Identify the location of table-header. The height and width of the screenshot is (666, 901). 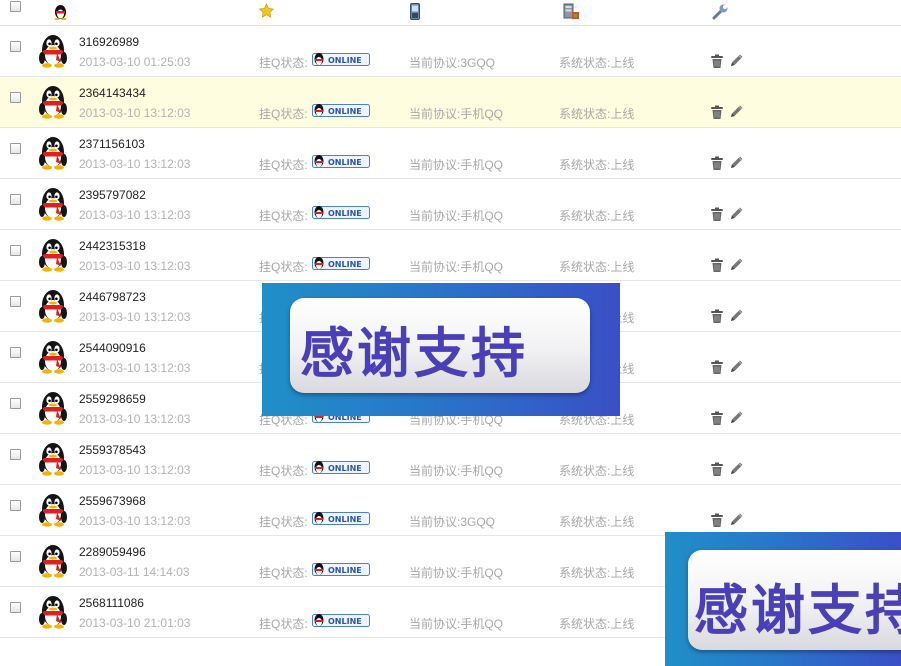
(450, 13).